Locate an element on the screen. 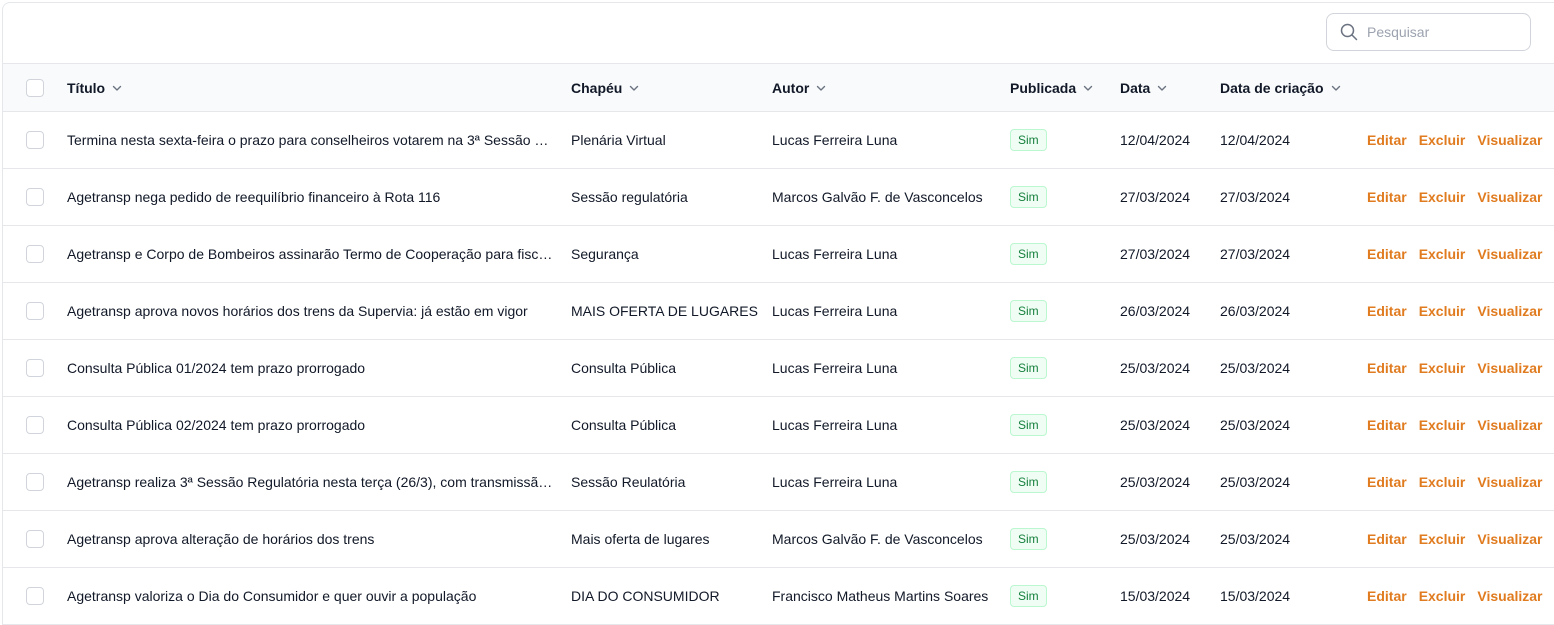 The height and width of the screenshot is (625, 1554). search-box is located at coordinates (1428, 32).